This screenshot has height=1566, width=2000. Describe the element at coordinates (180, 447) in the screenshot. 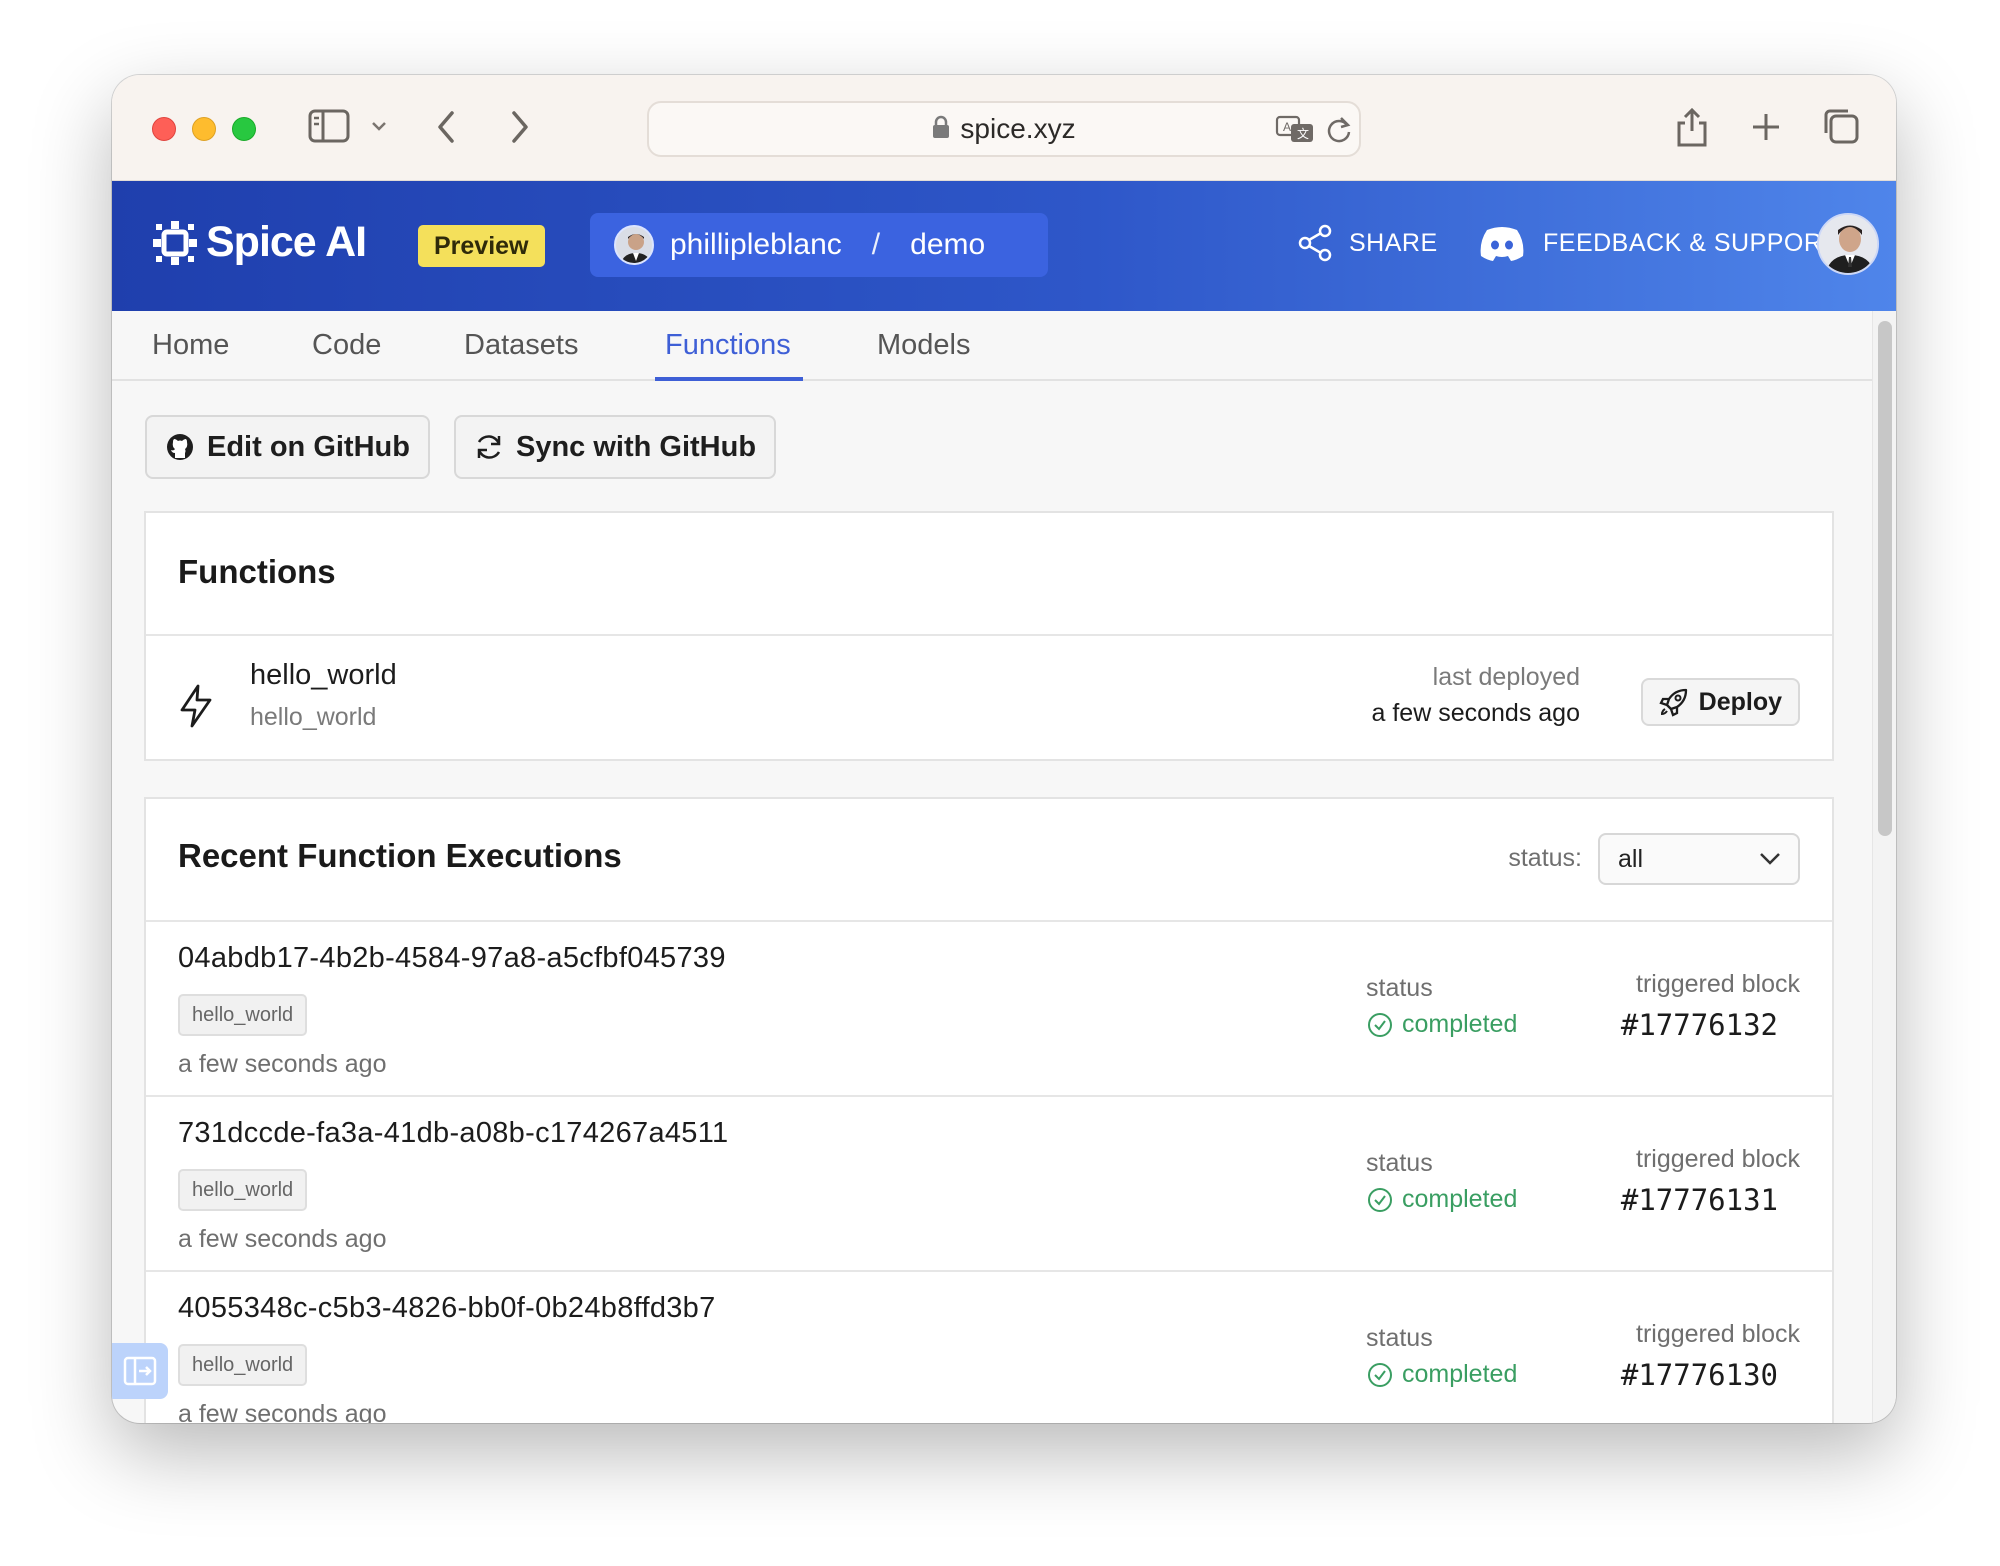

I see `github-icon` at that location.